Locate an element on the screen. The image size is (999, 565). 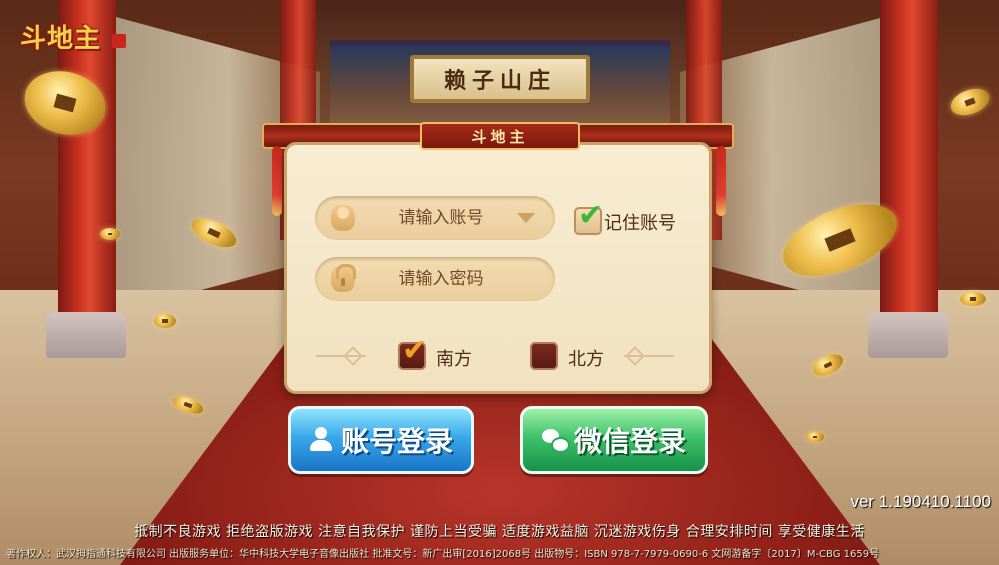
region-north-label: 北方 is located at coordinates (586, 358).